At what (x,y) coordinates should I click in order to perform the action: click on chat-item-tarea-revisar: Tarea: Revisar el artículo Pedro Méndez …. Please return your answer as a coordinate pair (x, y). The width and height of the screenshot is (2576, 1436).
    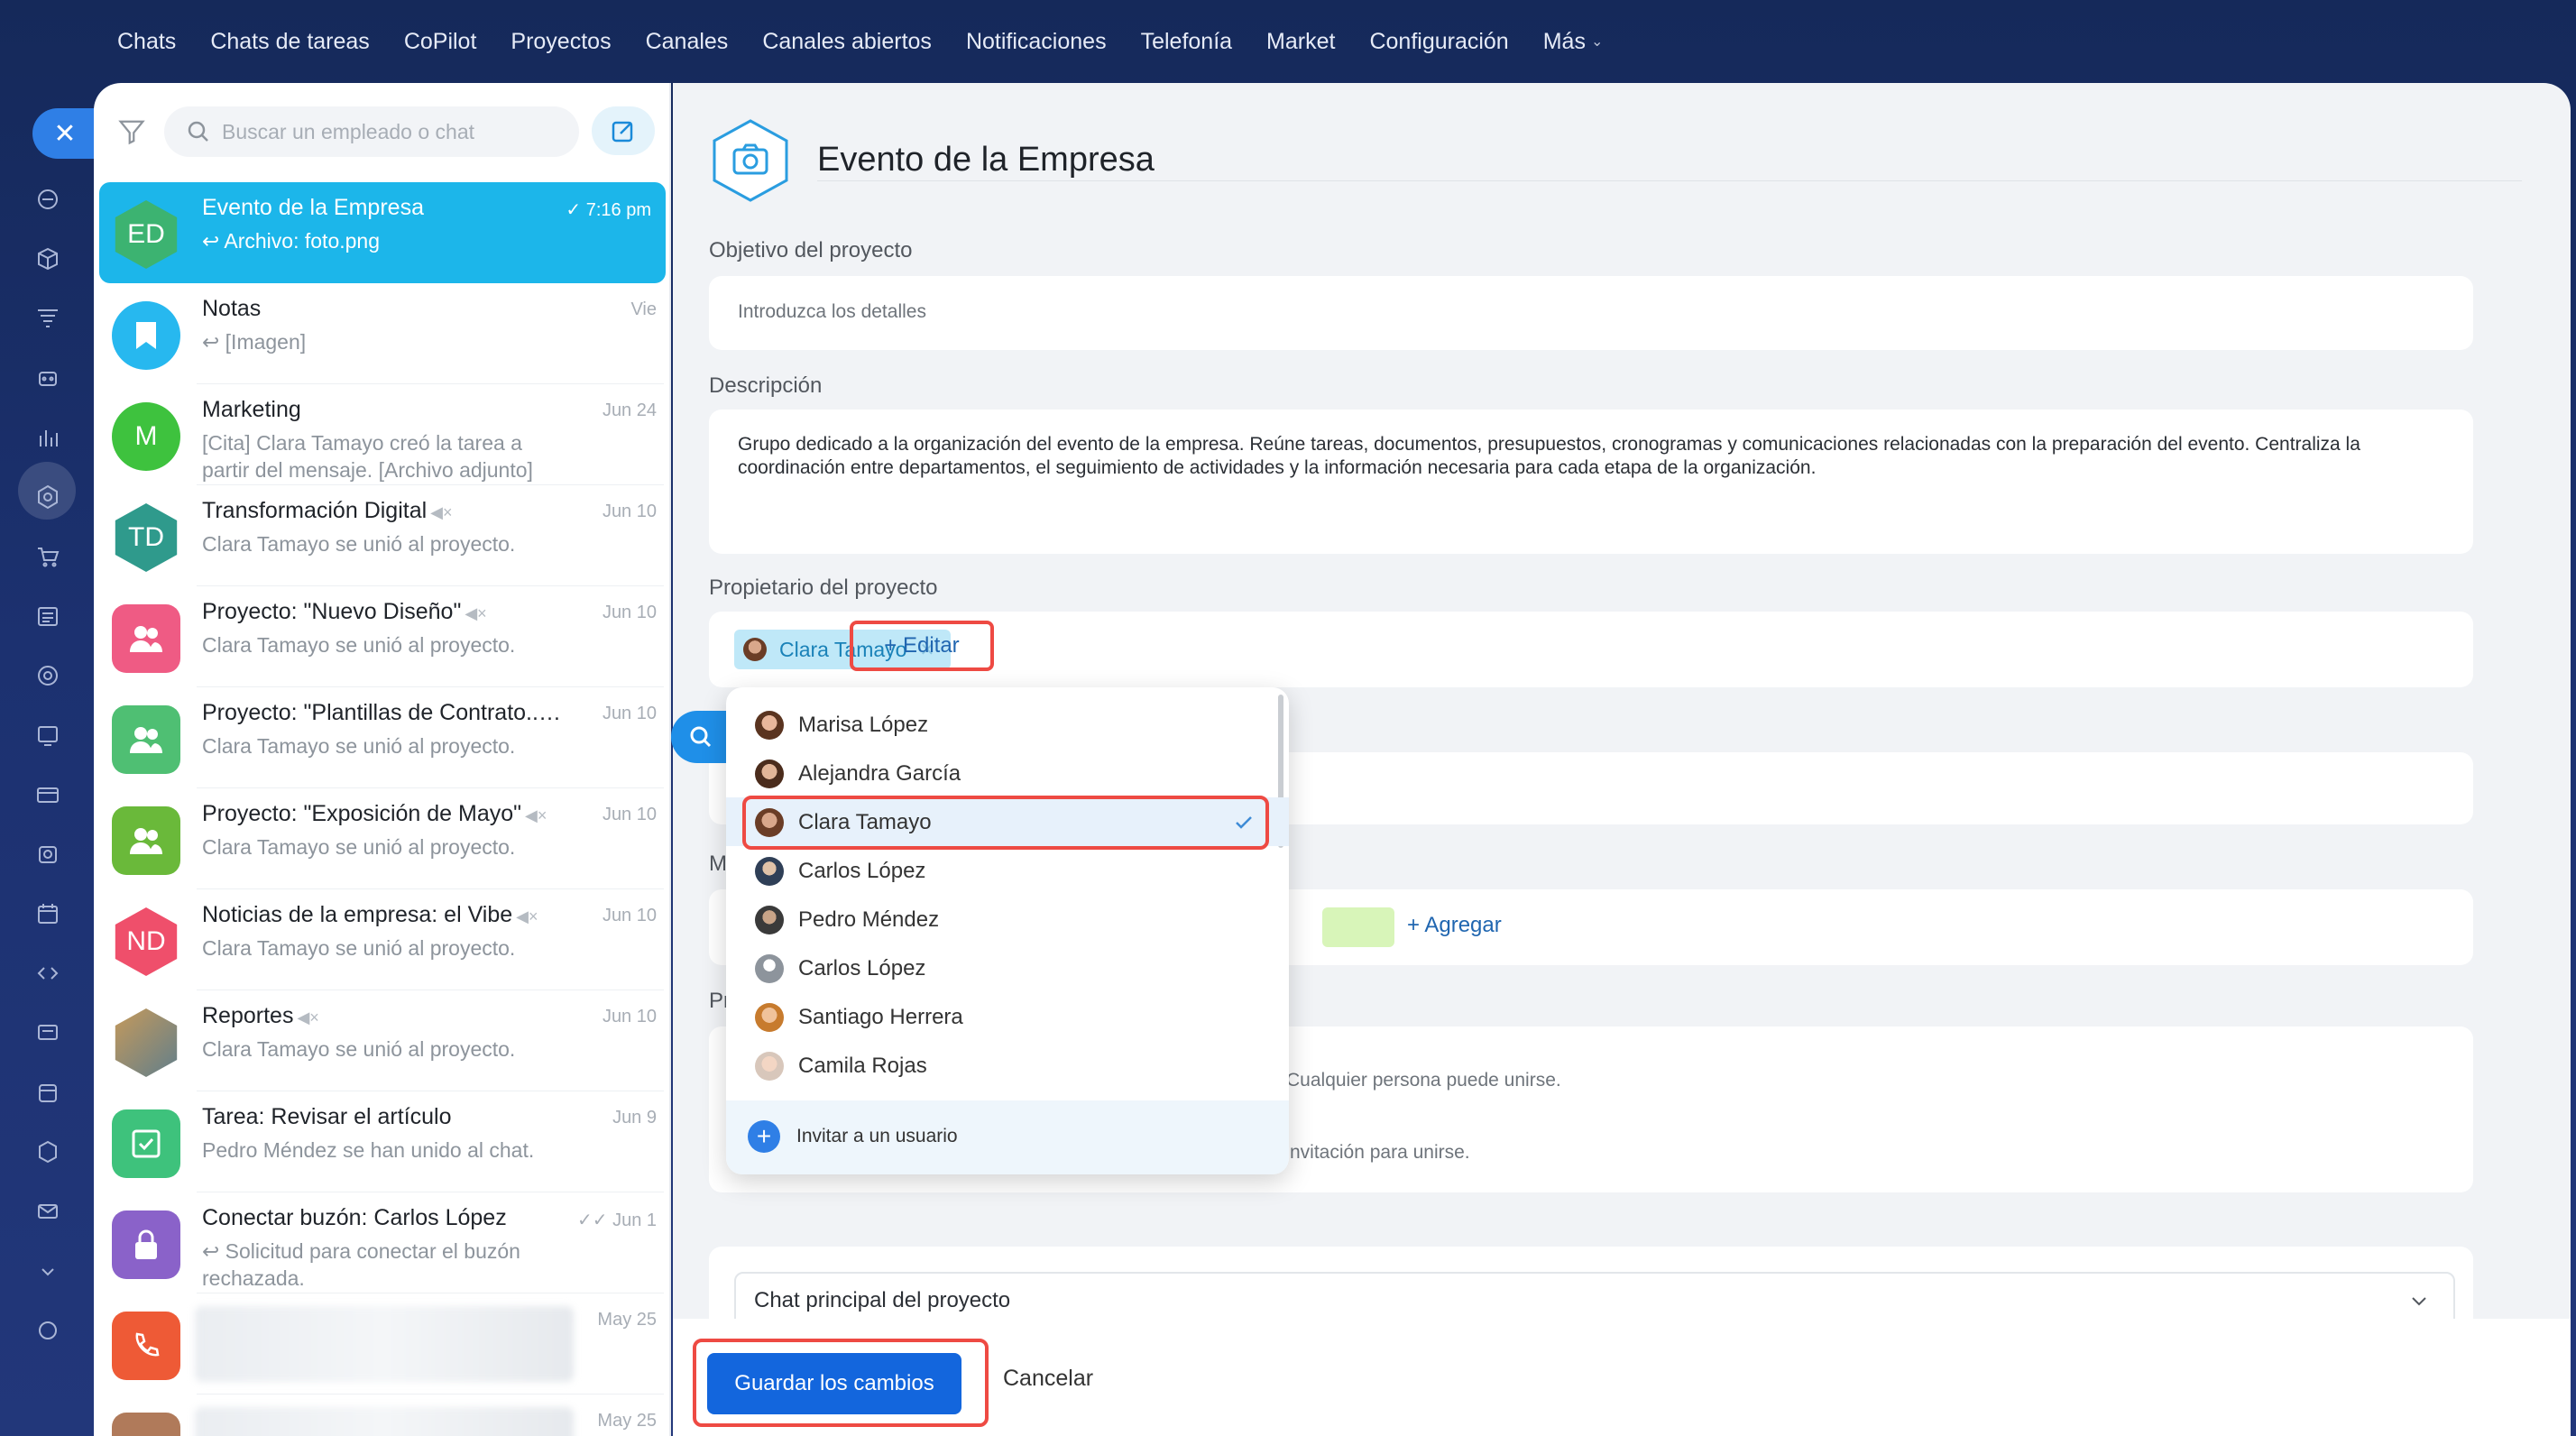
    Looking at the image, I should click on (381, 1141).